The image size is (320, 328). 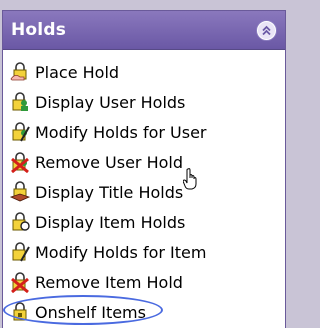 I want to click on menu-item-onshelf-items: Onshelf Items, so click(x=144, y=311).